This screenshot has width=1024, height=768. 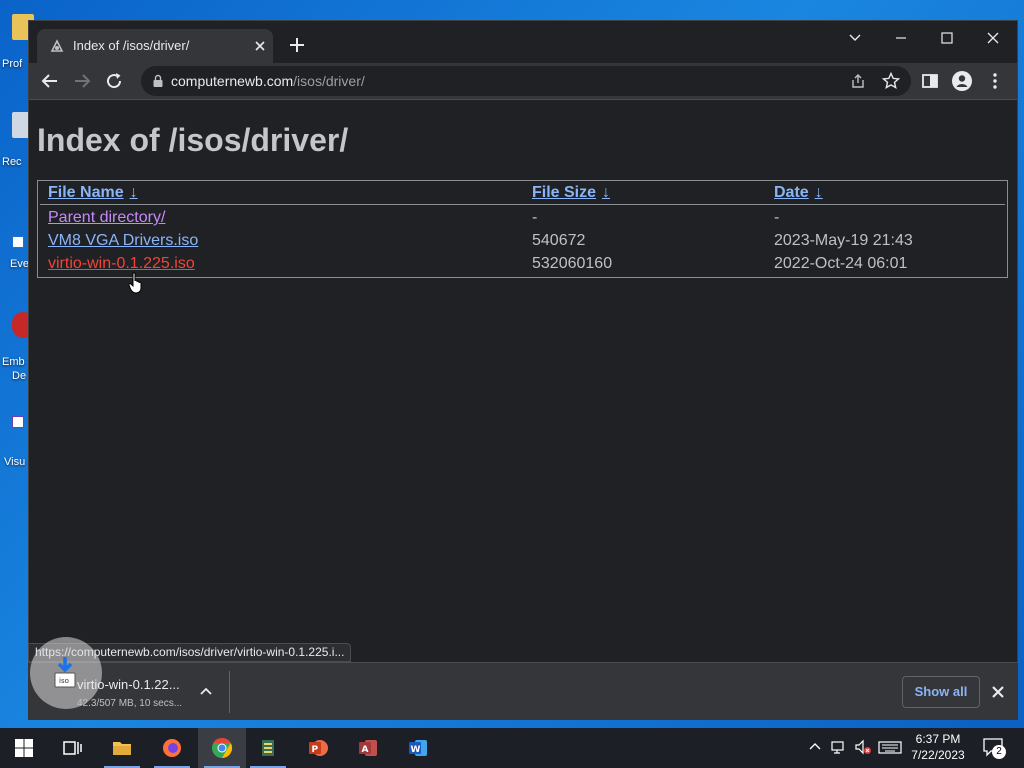 I want to click on menu-kebab-icon, so click(x=995, y=81).